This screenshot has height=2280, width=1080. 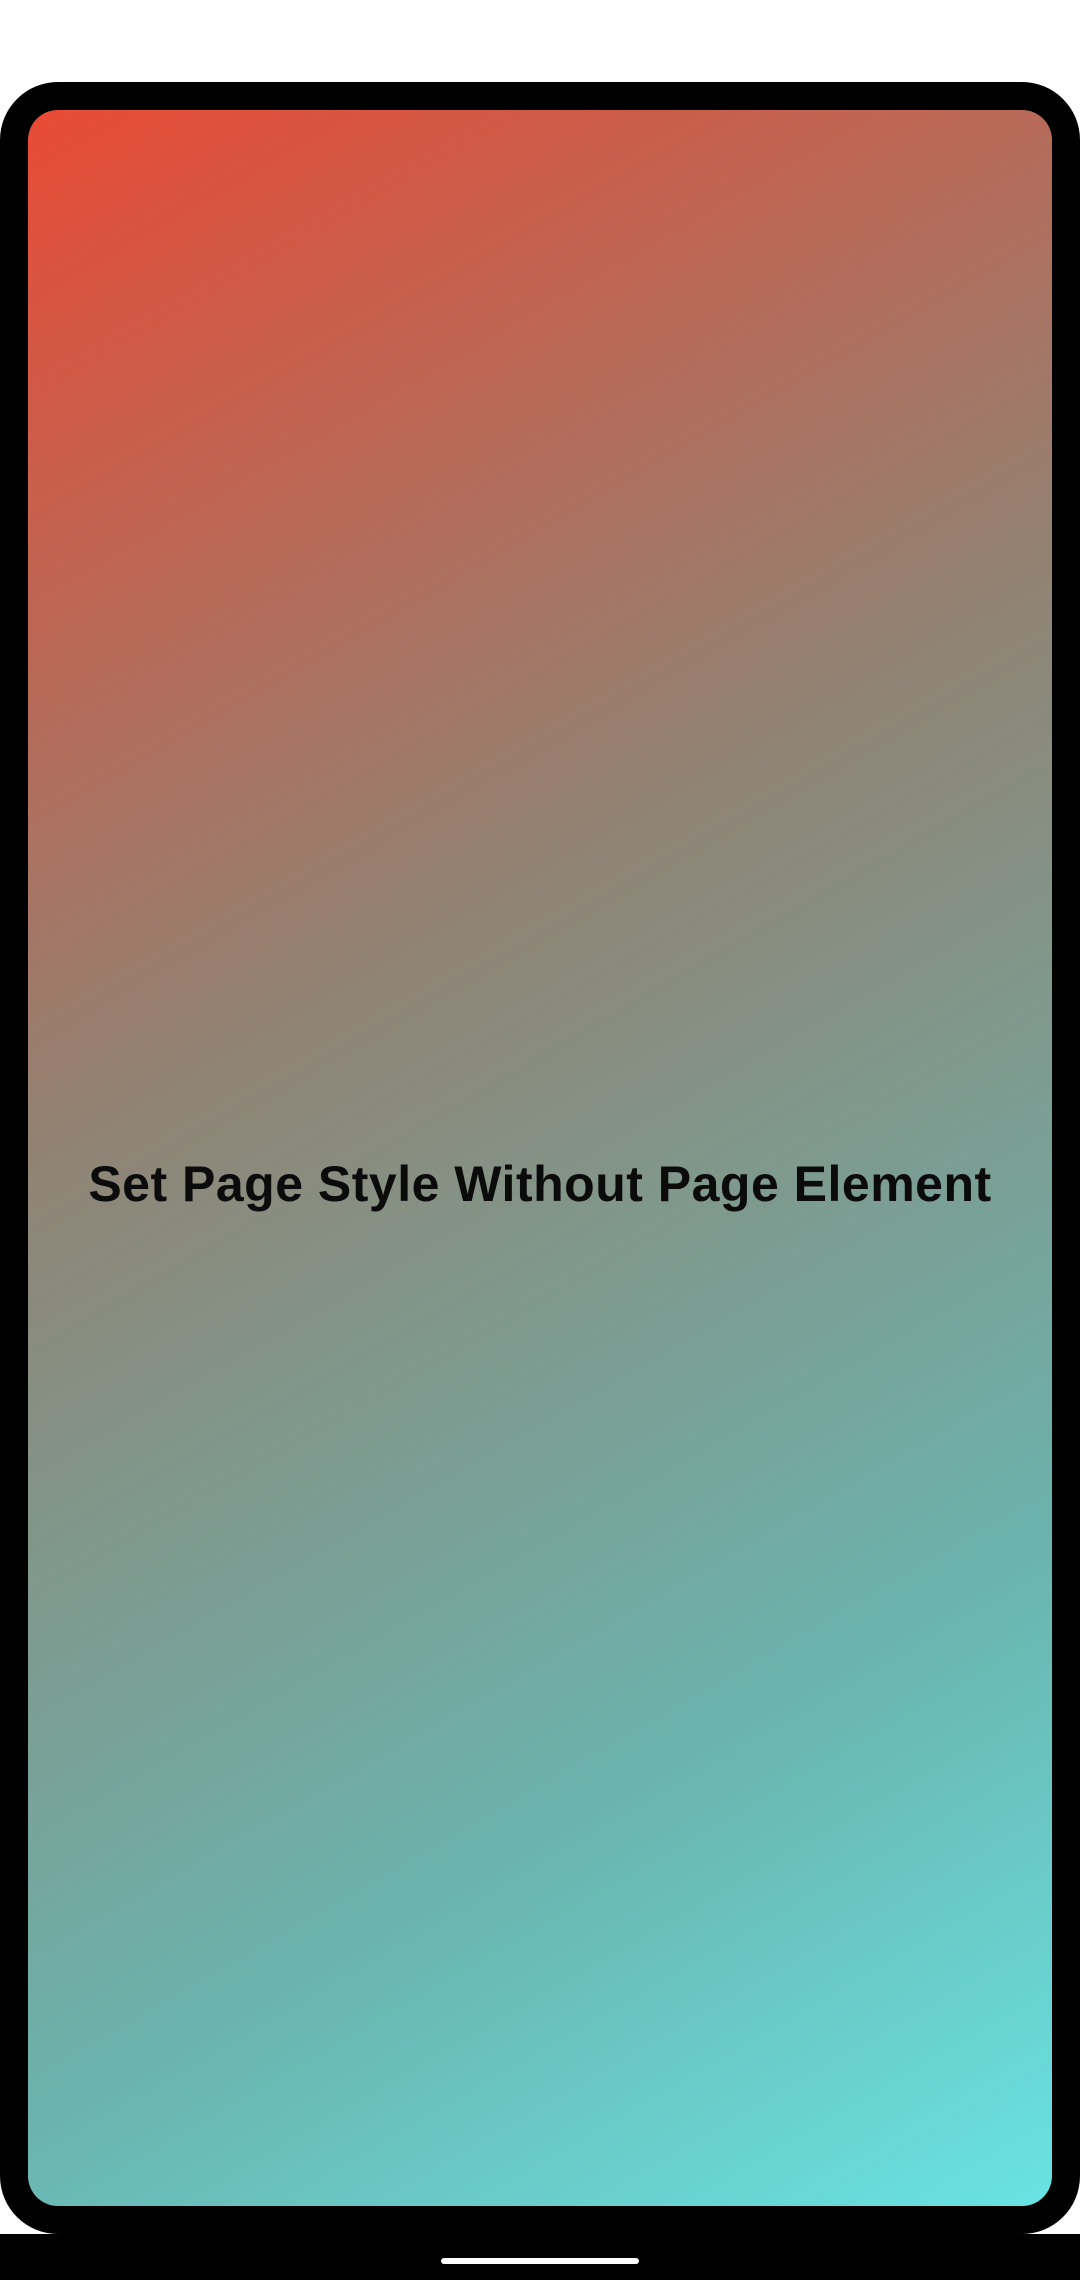 I want to click on system-navigation-bar, so click(x=540, y=2257).